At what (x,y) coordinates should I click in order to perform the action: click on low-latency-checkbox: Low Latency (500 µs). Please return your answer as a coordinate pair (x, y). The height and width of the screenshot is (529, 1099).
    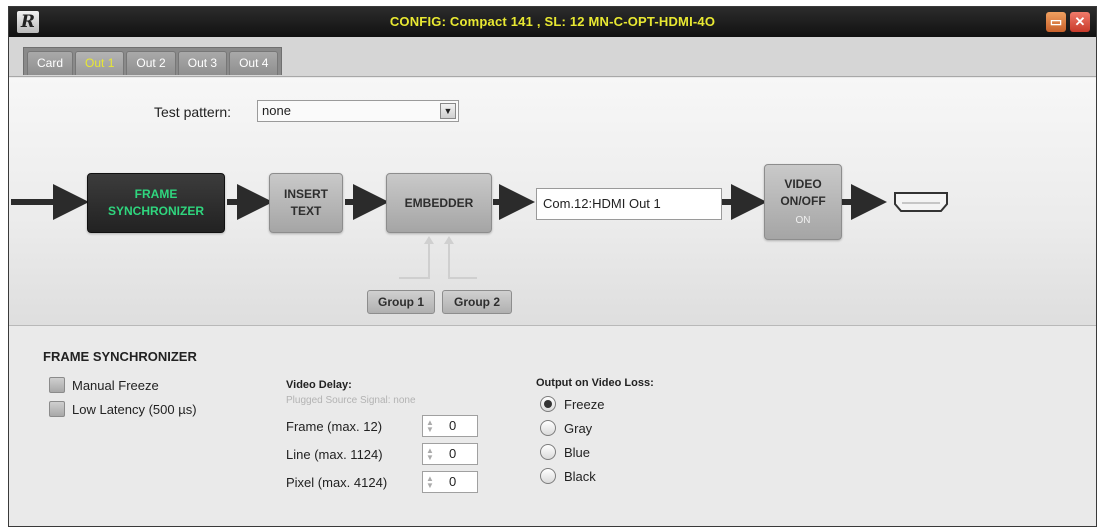
    Looking at the image, I should click on (123, 409).